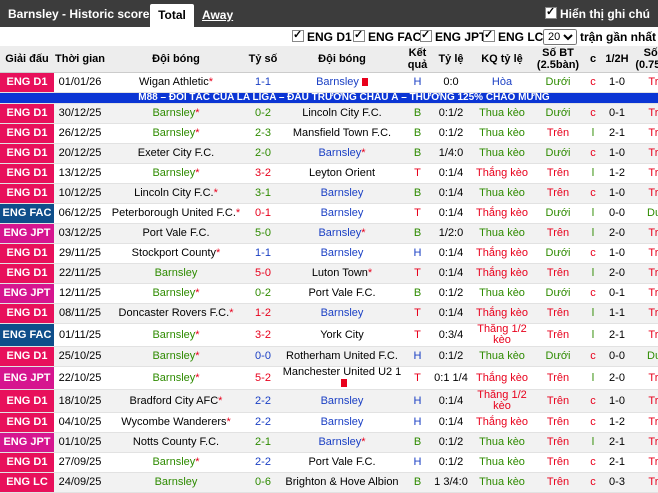  I want to click on home-team-name: Doncaster Rovers F.C., so click(174, 313).